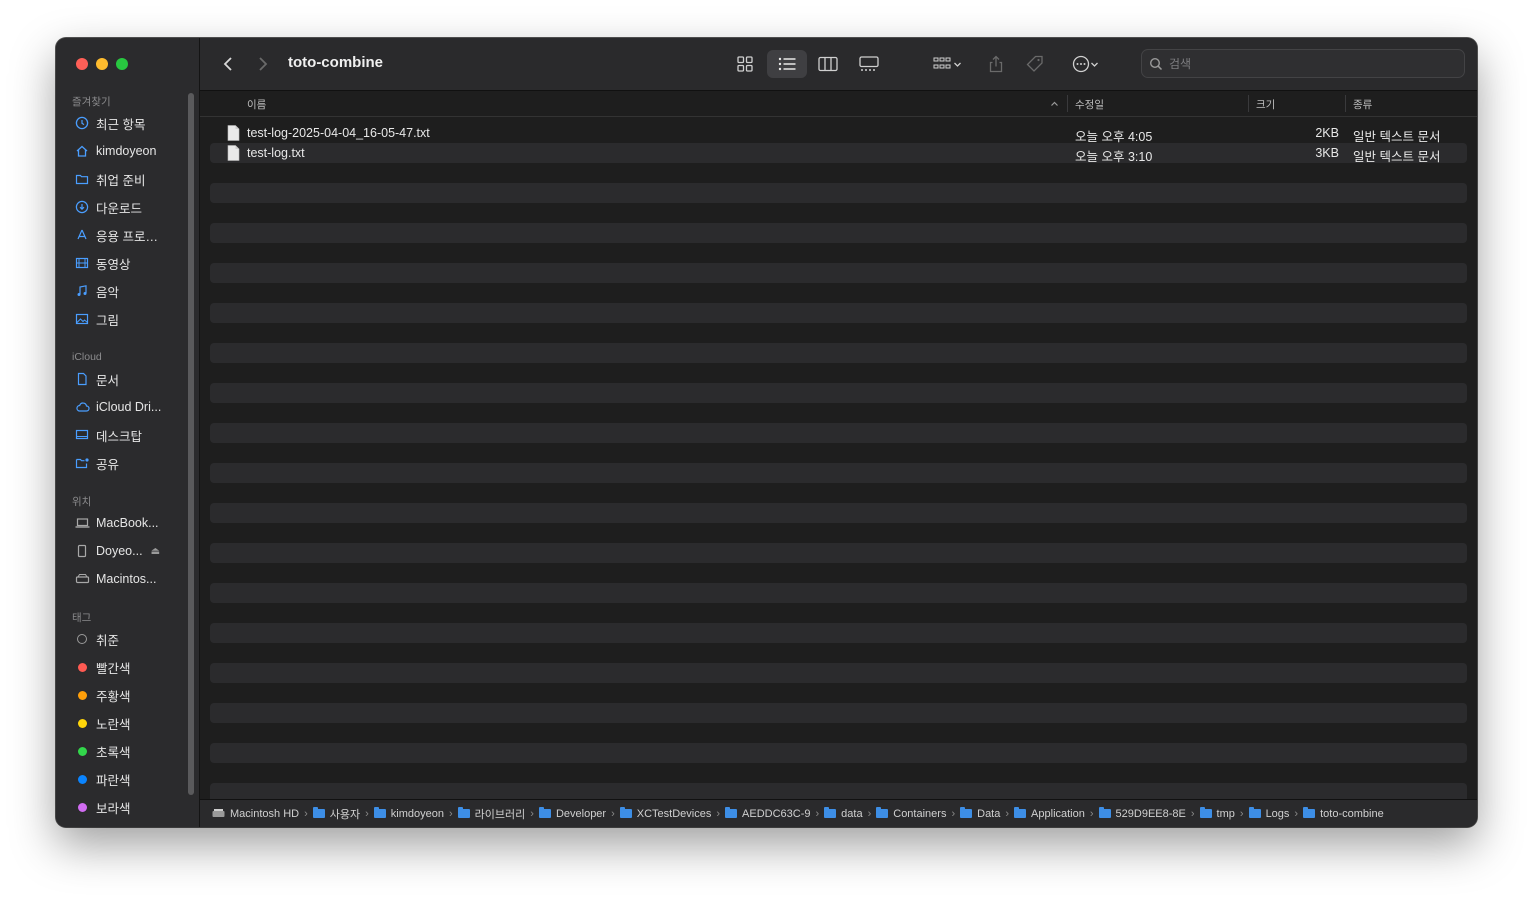 The width and height of the screenshot is (1533, 902). I want to click on close-window-button, so click(82, 64).